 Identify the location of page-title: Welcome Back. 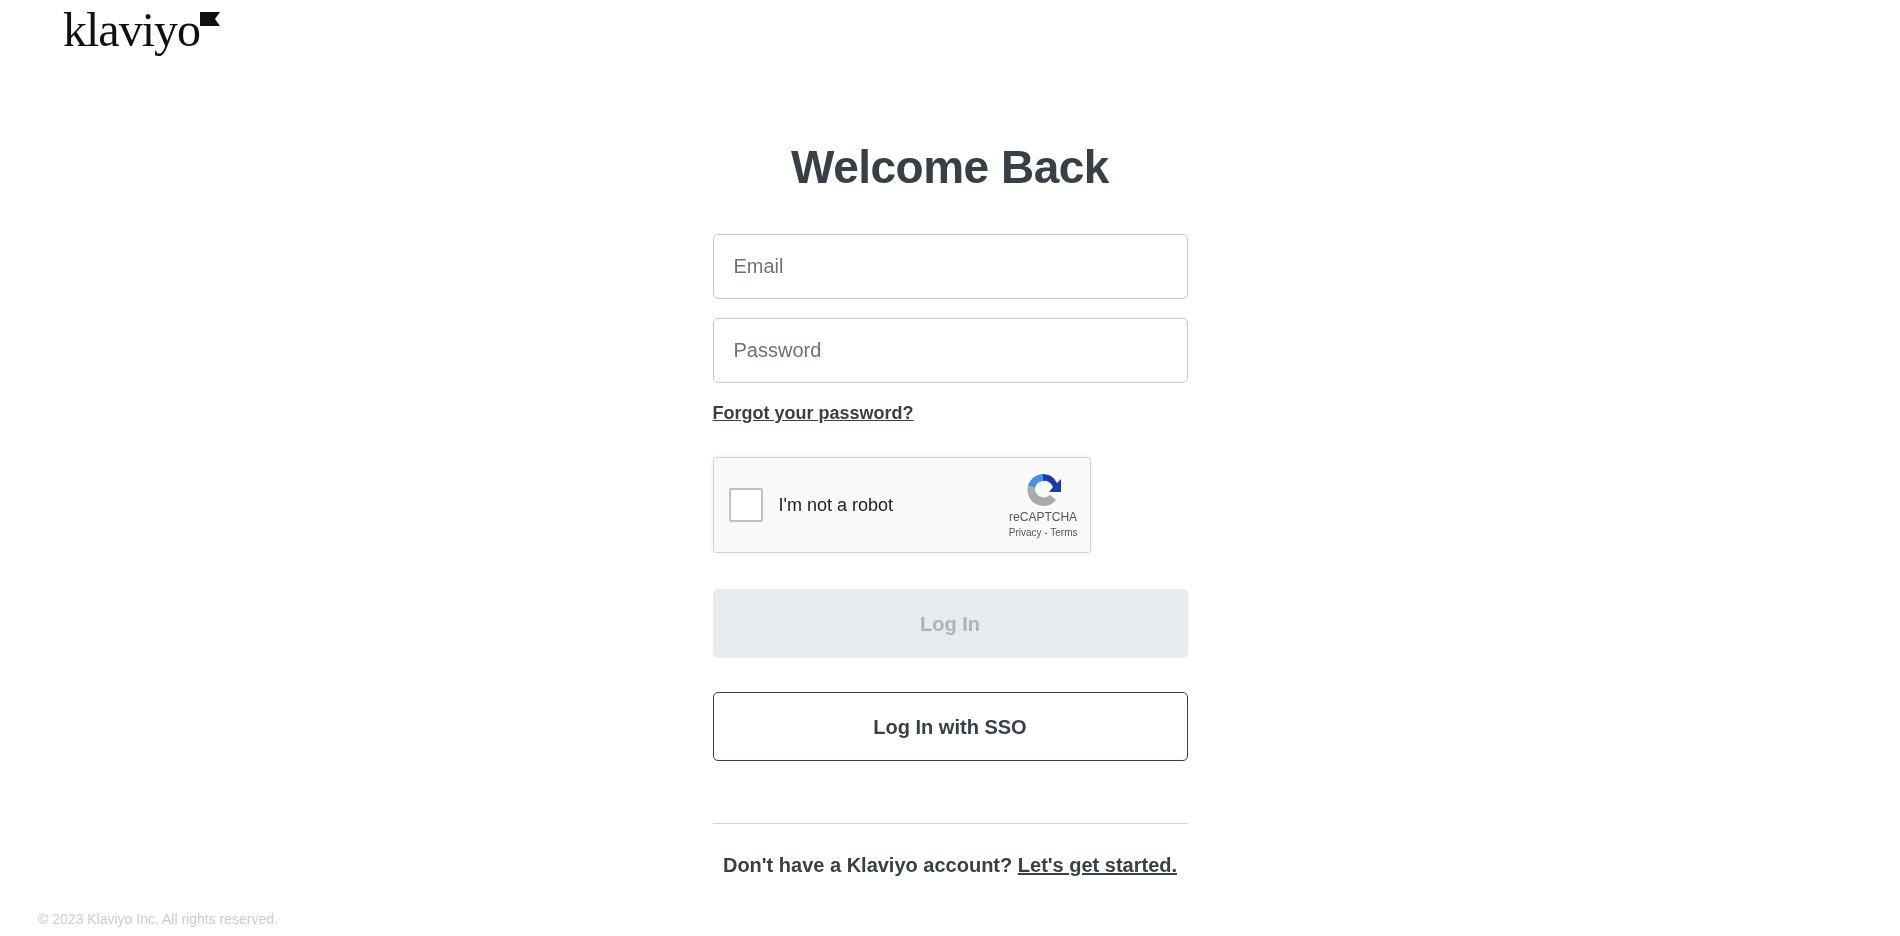
(950, 167).